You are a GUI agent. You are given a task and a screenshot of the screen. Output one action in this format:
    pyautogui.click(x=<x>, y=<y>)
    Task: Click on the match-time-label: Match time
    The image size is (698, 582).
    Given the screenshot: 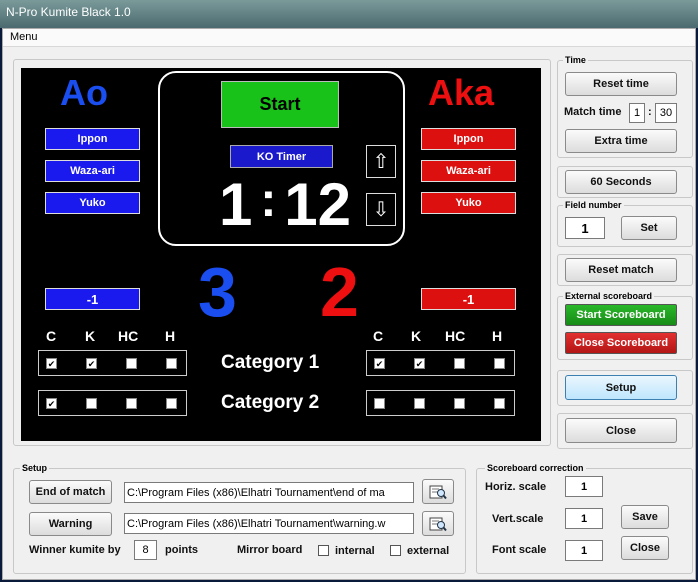 What is the action you would take?
    pyautogui.click(x=593, y=112)
    